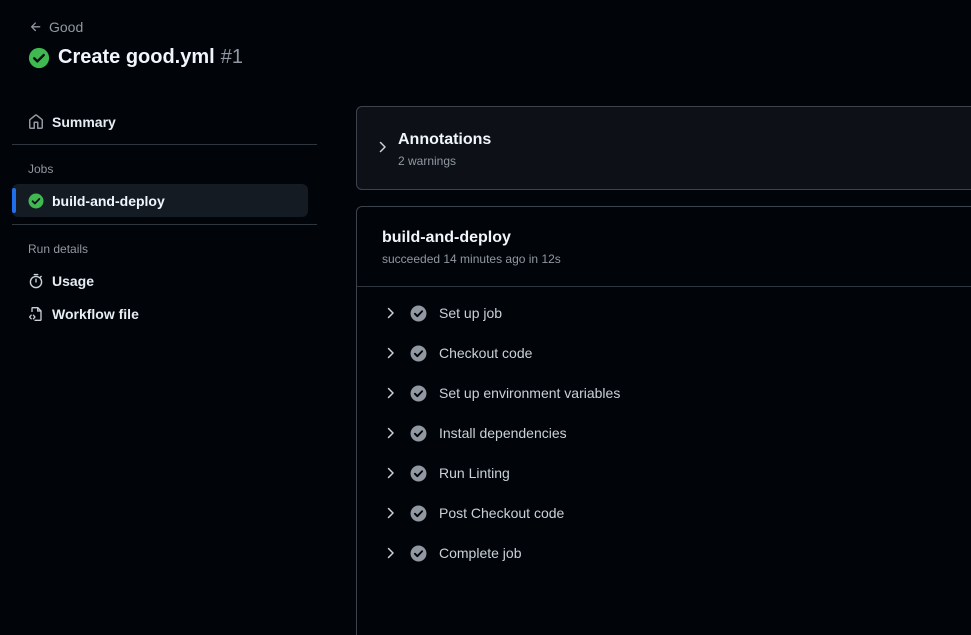 This screenshot has height=635, width=971. Describe the element at coordinates (445, 139) in the screenshot. I see `annotations-title: Annotations` at that location.